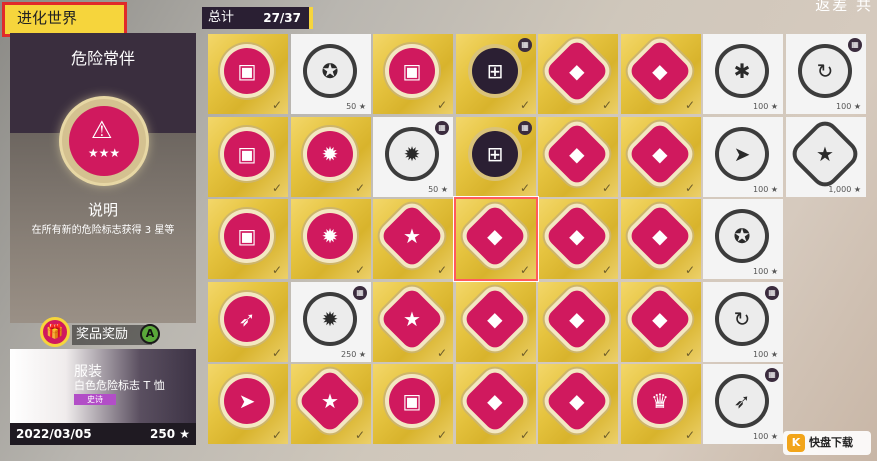 Image resolution: width=877 pixels, height=461 pixels. I want to click on reward-card: 服装 白色危险标志 T 恤 史诗, so click(103, 386).